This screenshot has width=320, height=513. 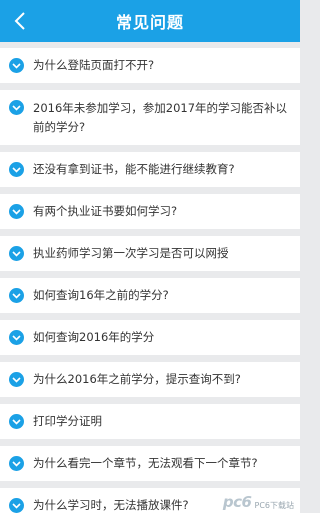 I want to click on back-button, so click(x=20, y=21).